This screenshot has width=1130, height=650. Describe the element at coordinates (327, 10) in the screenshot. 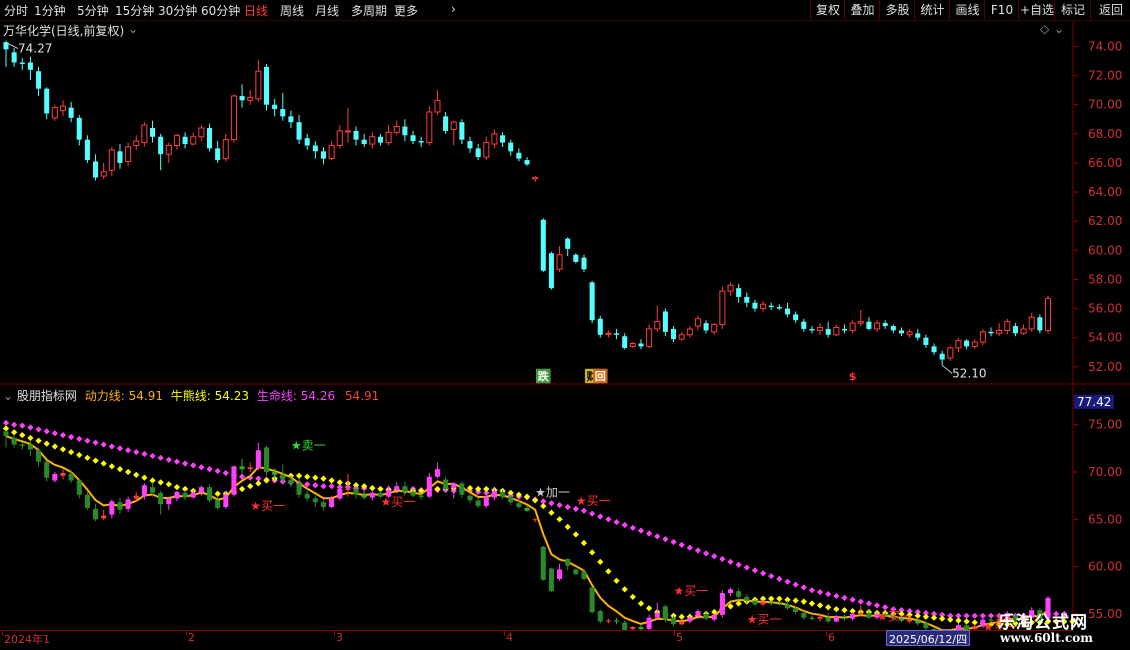

I see `period-8: 月线` at that location.